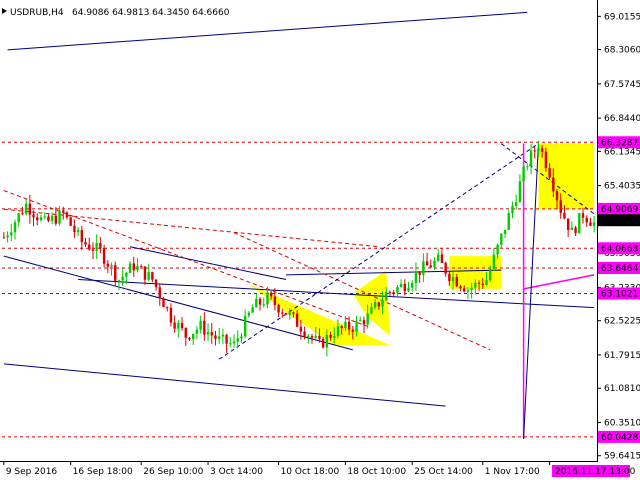 This screenshot has width=640, height=480. I want to click on y-tick-label: 69.0155, so click(622, 17).